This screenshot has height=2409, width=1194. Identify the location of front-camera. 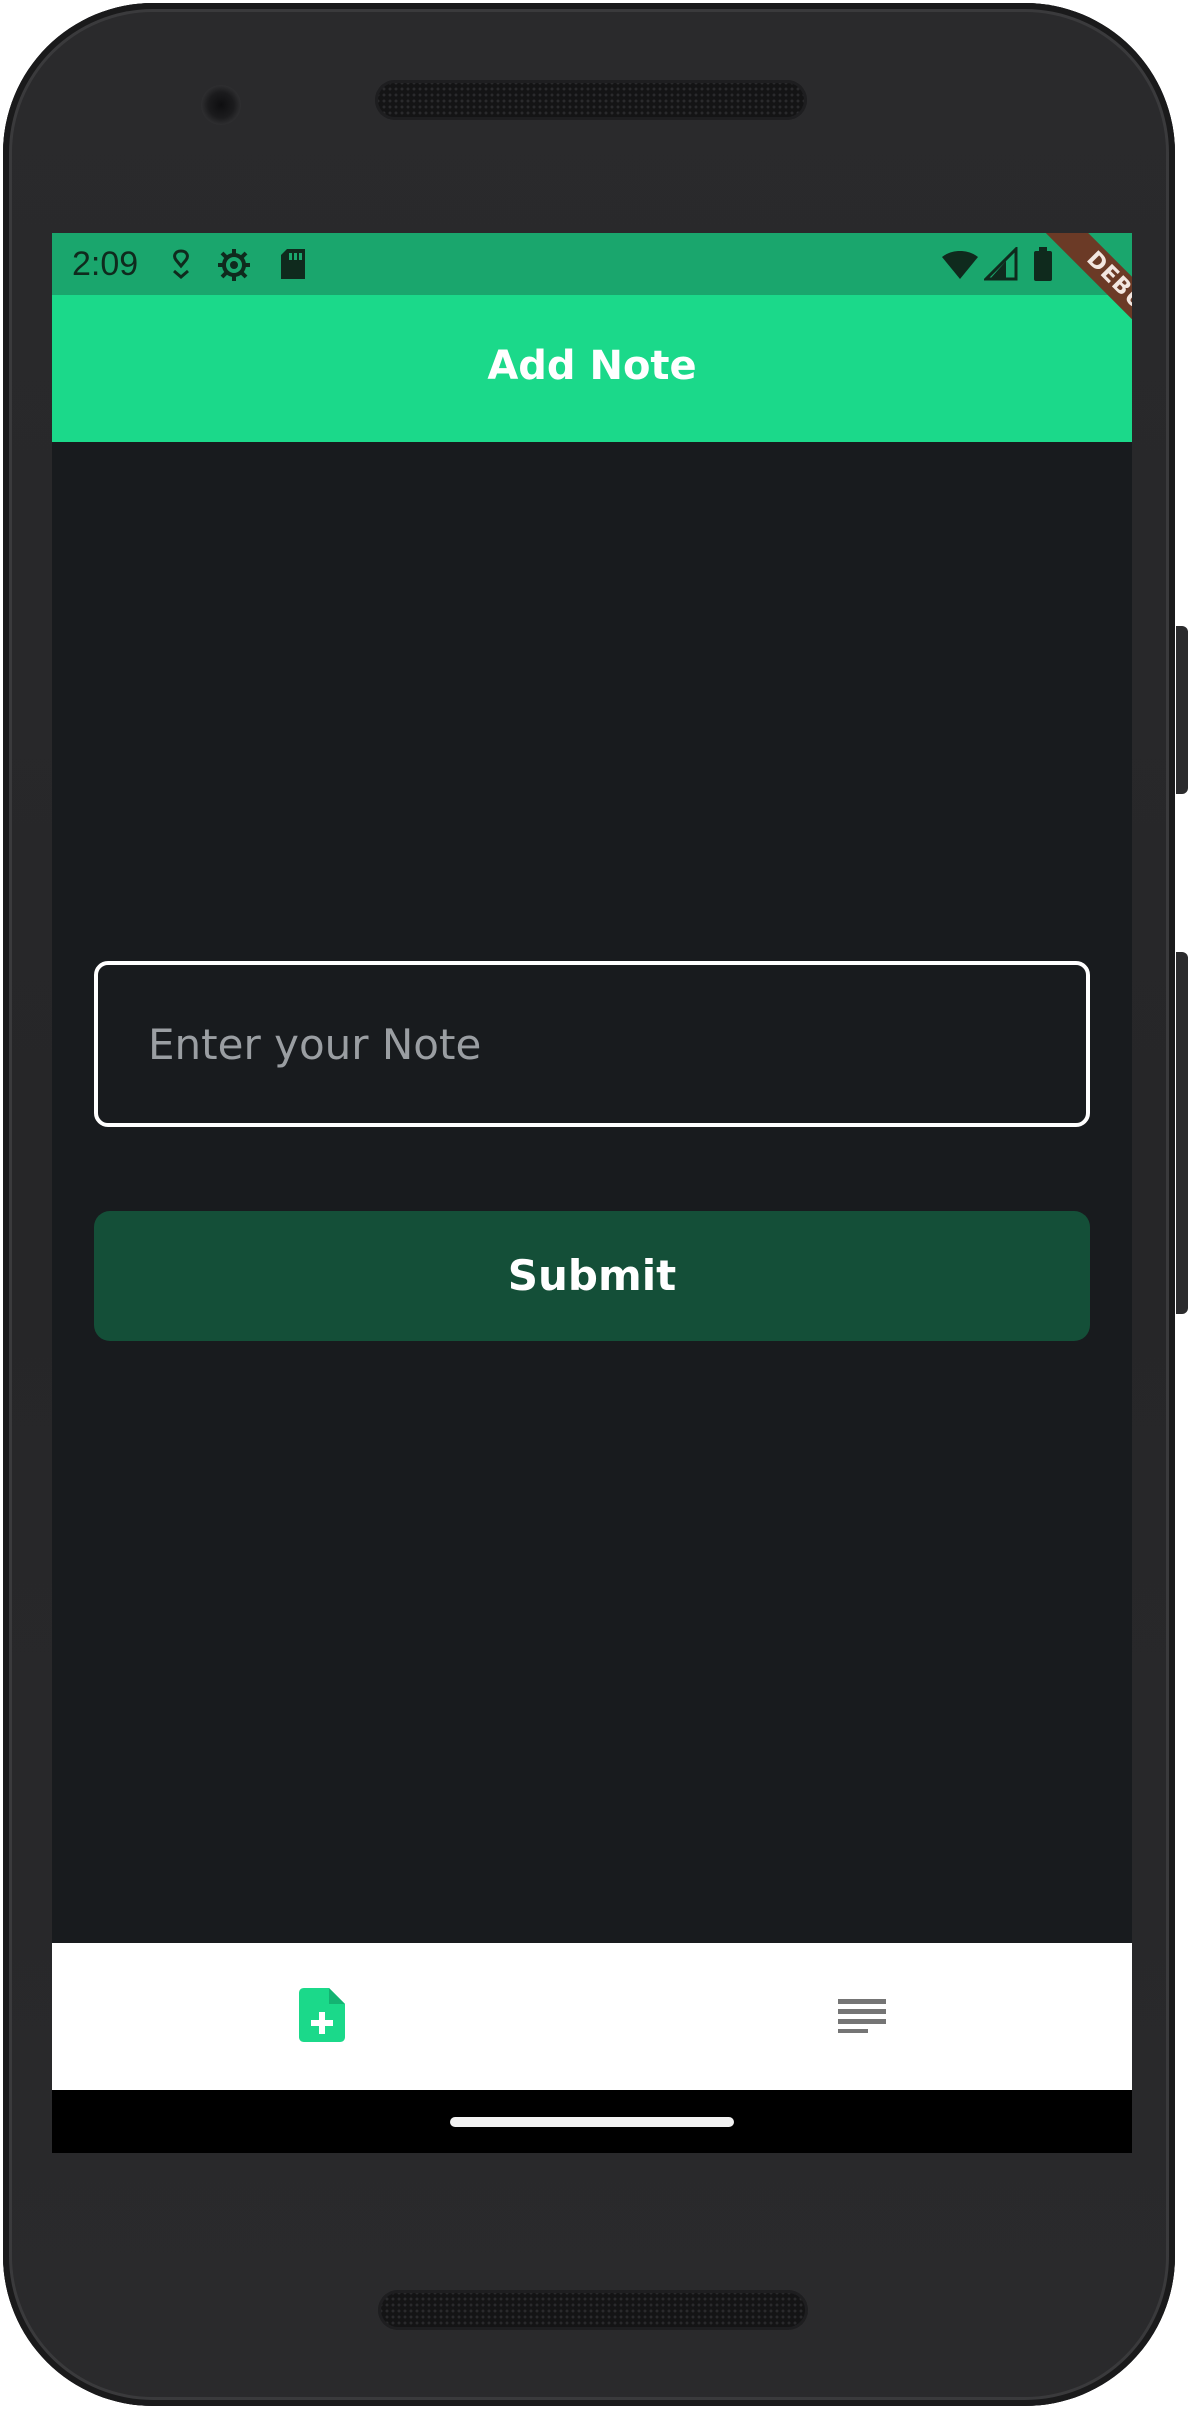
(221, 105).